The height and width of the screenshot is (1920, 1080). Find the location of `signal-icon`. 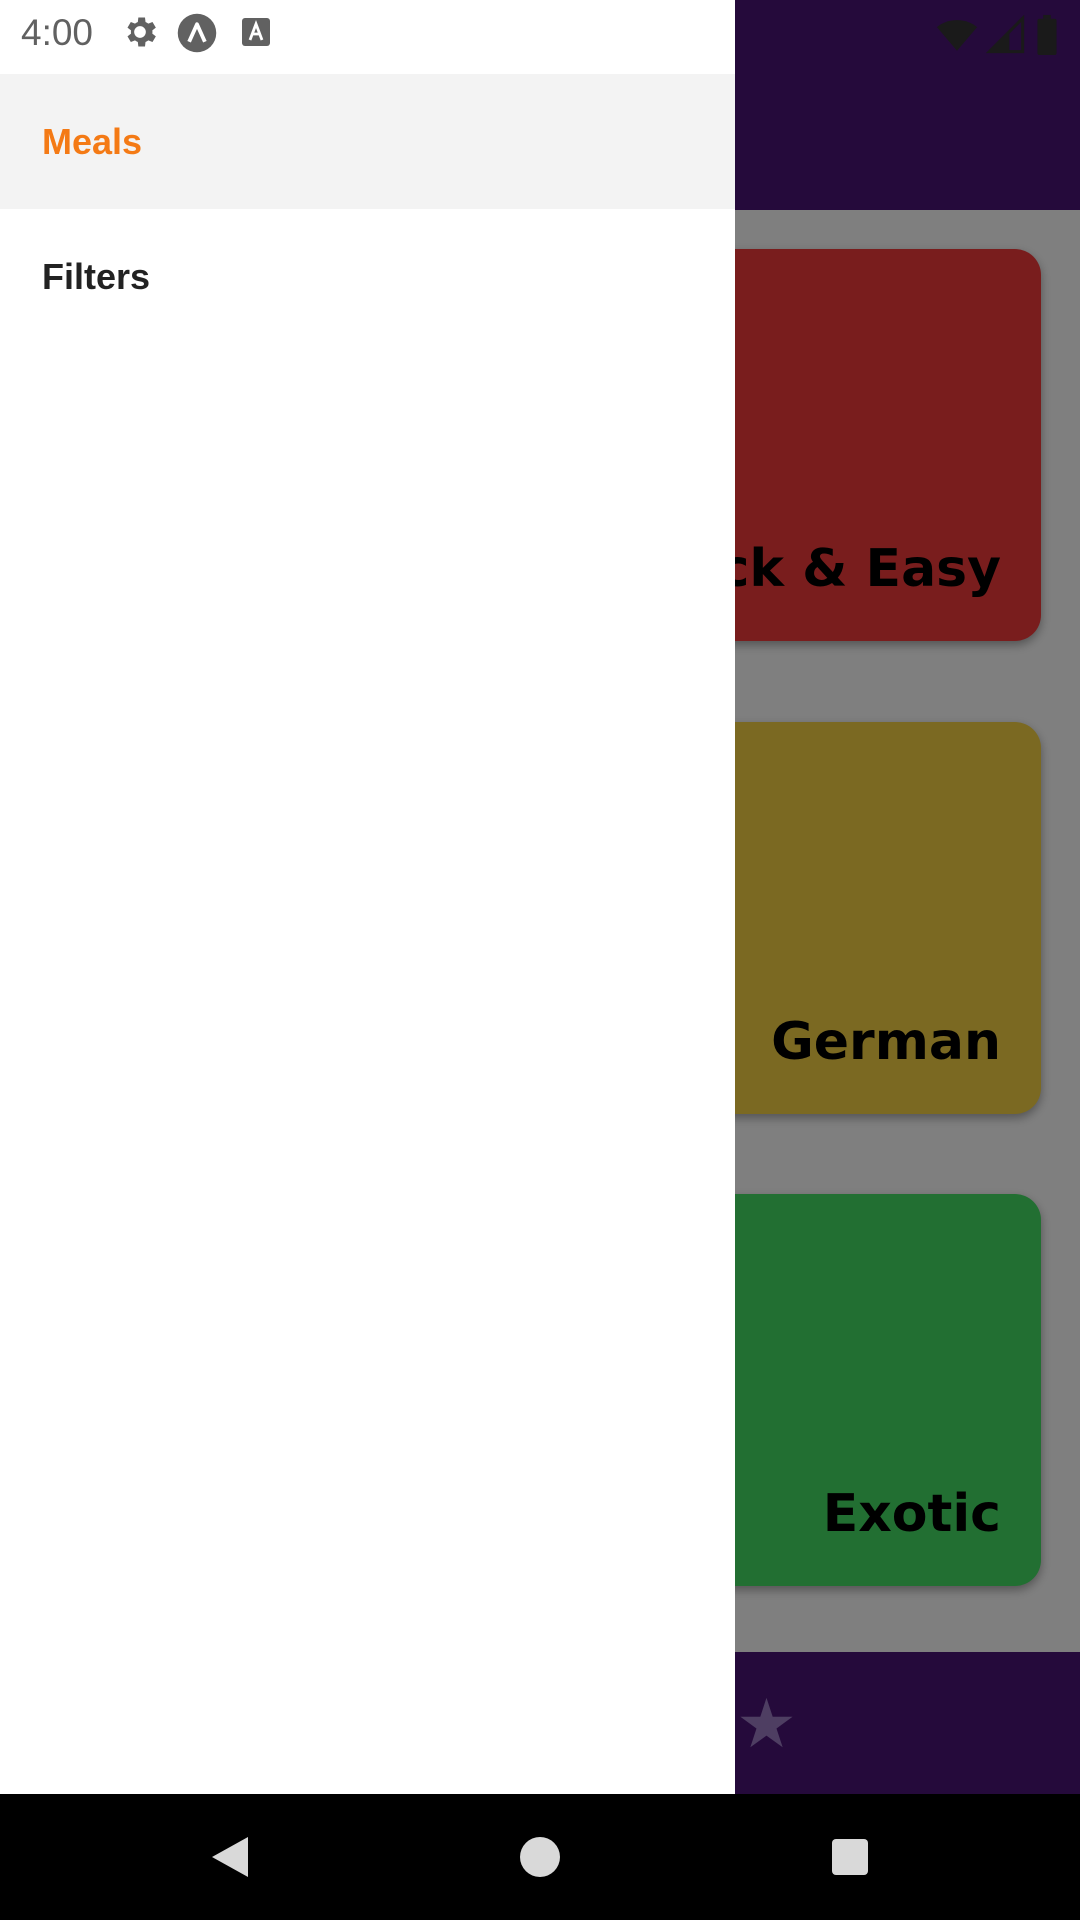

signal-icon is located at coordinates (1005, 37).